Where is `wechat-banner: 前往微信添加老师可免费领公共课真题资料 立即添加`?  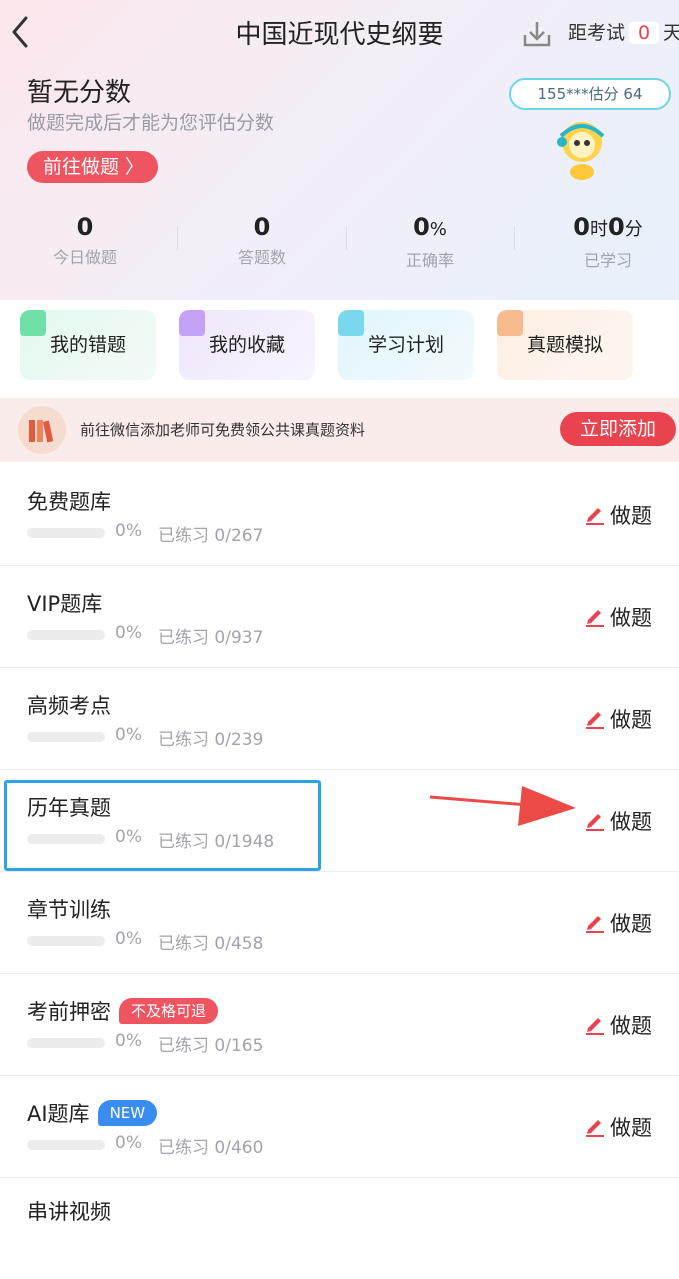 wechat-banner: 前往微信添加老师可免费领公共课真题资料 立即添加 is located at coordinates (339, 430).